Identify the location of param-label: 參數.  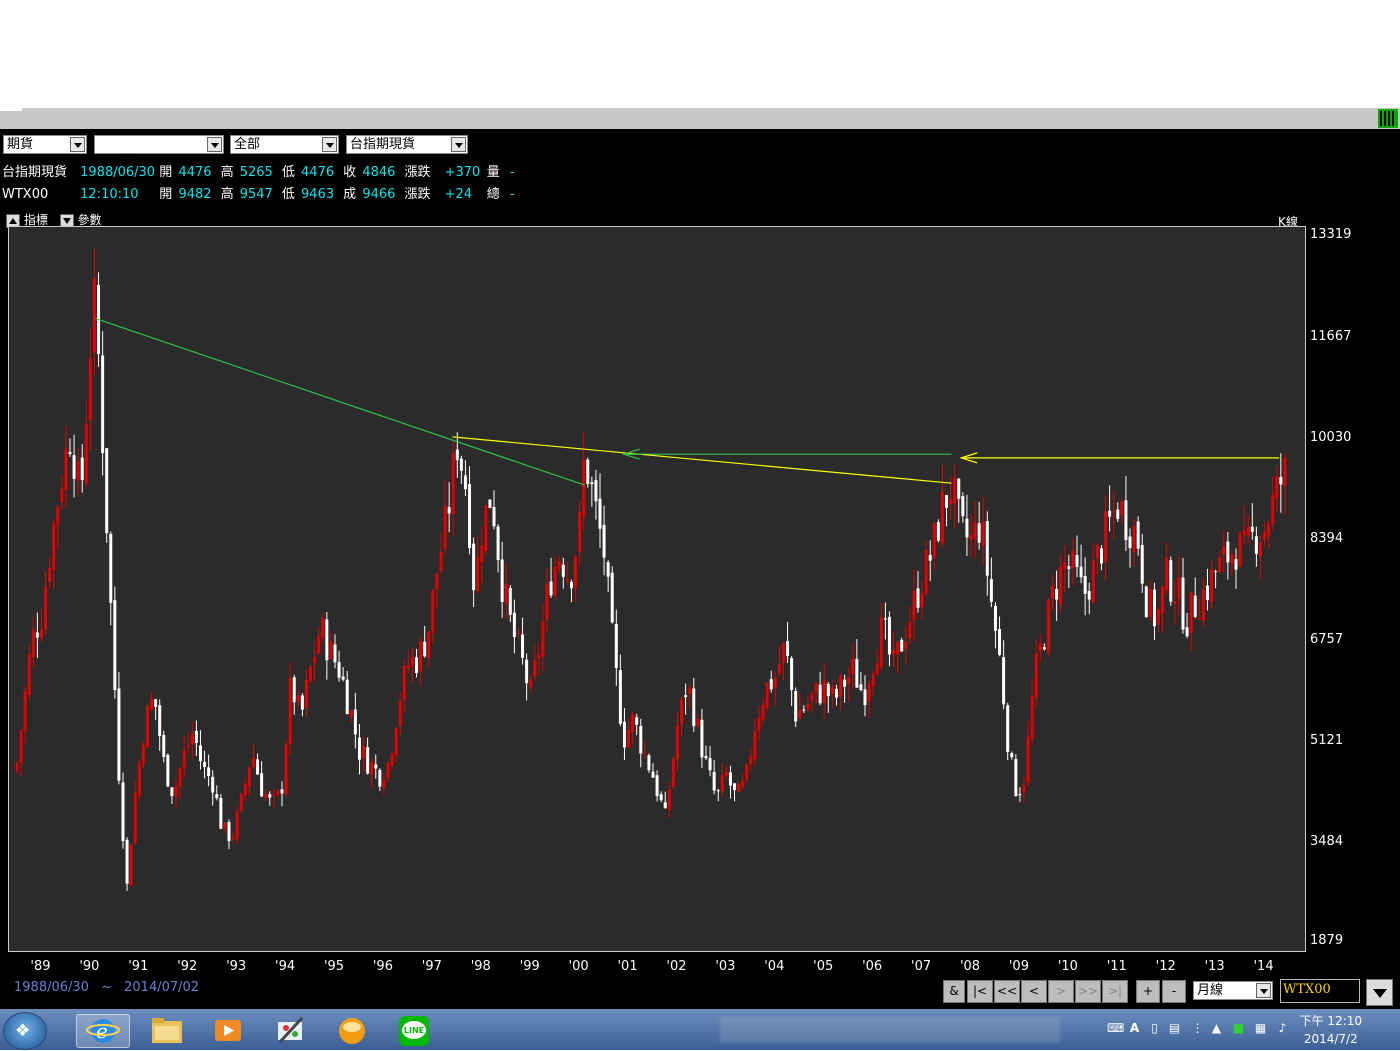
(90, 220).